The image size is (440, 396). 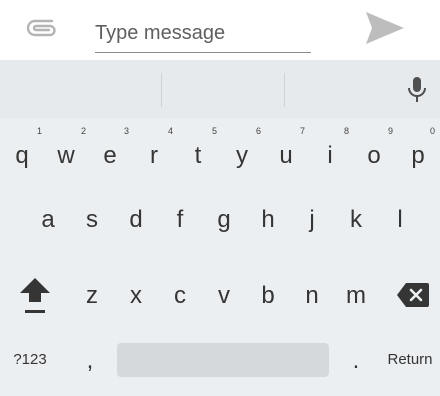 What do you see at coordinates (347, 131) in the screenshot?
I see `key-hint: 8` at bounding box center [347, 131].